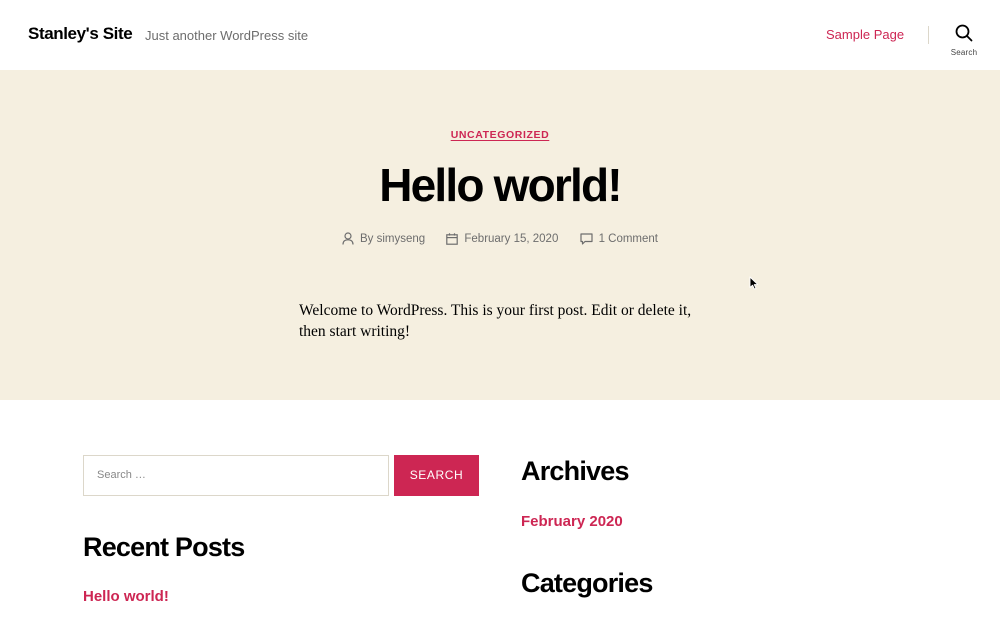  I want to click on search-toggle-label: Search, so click(964, 52).